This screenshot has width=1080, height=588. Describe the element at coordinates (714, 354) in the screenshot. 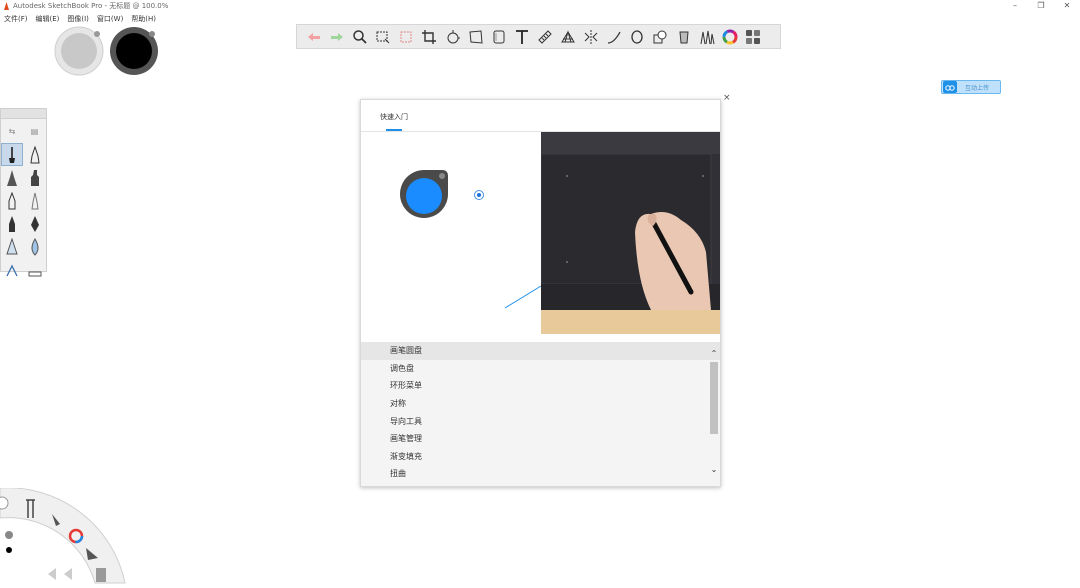

I see `scroll-up-icon: ⌃` at that location.